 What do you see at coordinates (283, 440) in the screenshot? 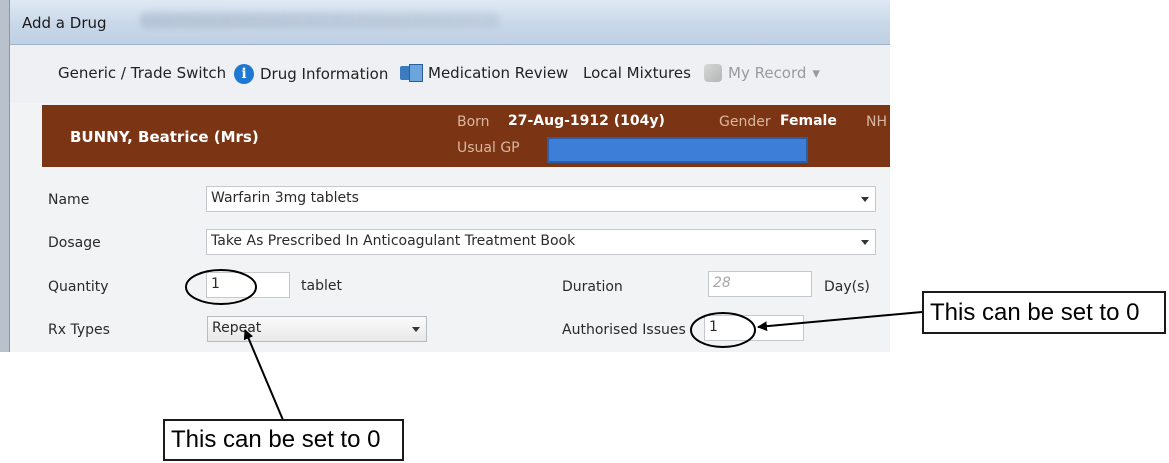
I see `annotation-note-bottom: This can be set to 0` at bounding box center [283, 440].